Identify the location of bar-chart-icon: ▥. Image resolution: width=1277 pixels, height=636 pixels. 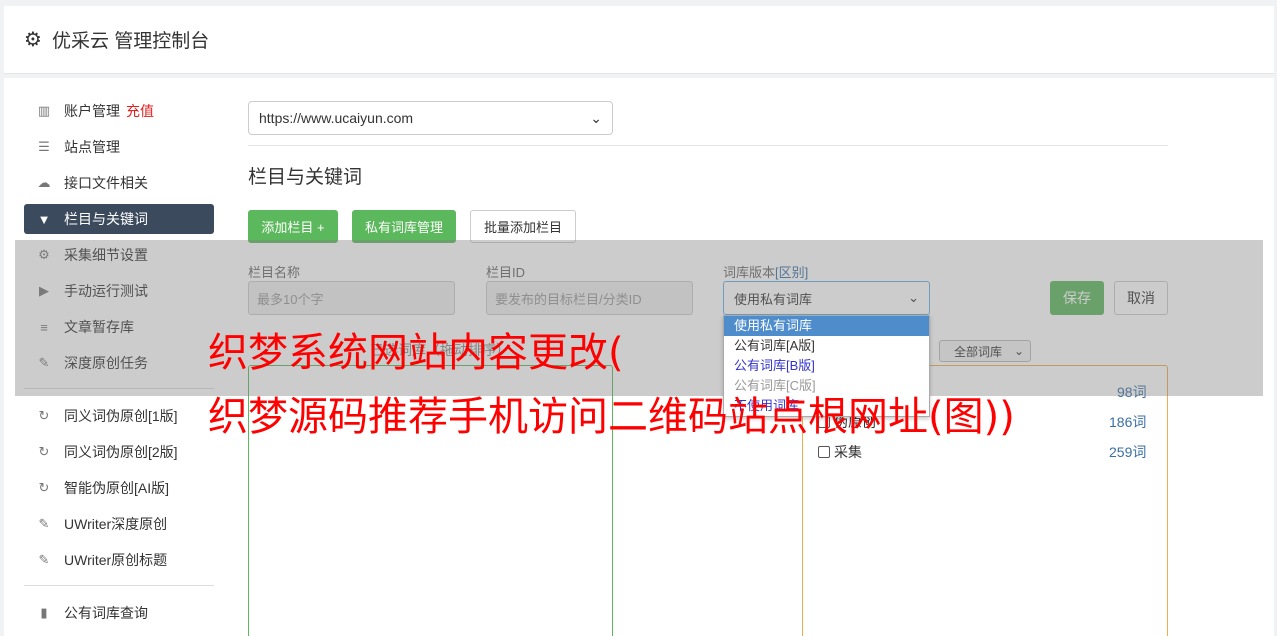
(44, 110).